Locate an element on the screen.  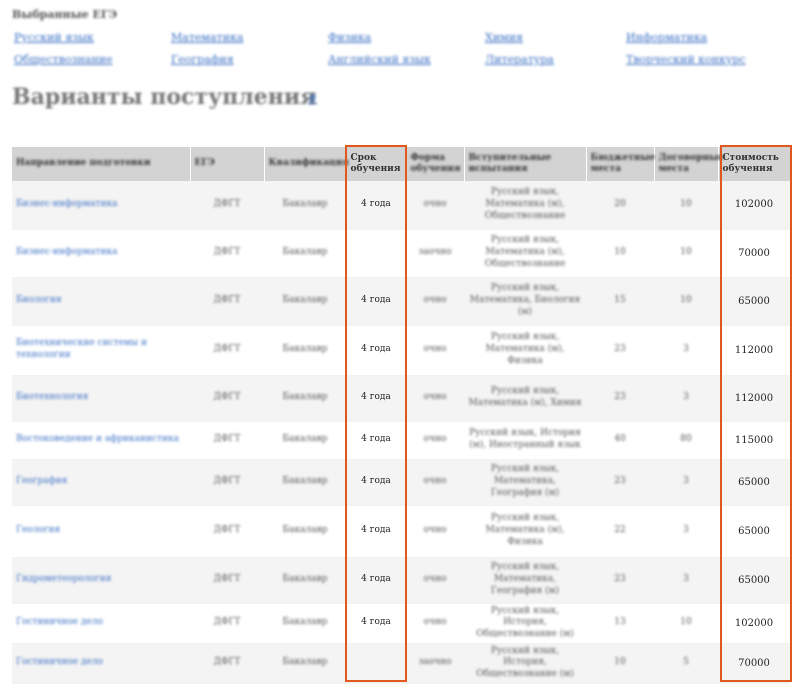
column-header: ЕГЭ is located at coordinates (227, 164).